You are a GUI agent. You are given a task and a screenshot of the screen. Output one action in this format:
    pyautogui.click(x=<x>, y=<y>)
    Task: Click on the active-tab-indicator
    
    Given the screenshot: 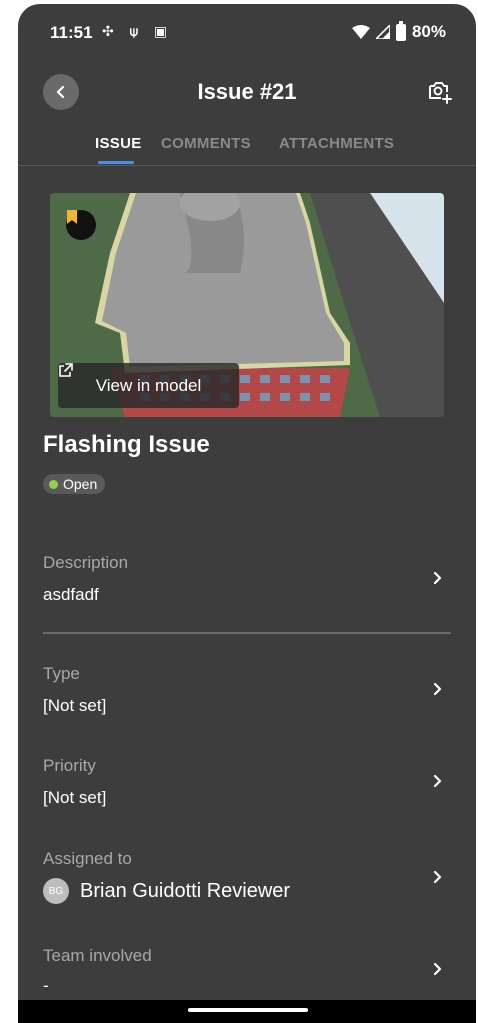 What is the action you would take?
    pyautogui.click(x=116, y=162)
    